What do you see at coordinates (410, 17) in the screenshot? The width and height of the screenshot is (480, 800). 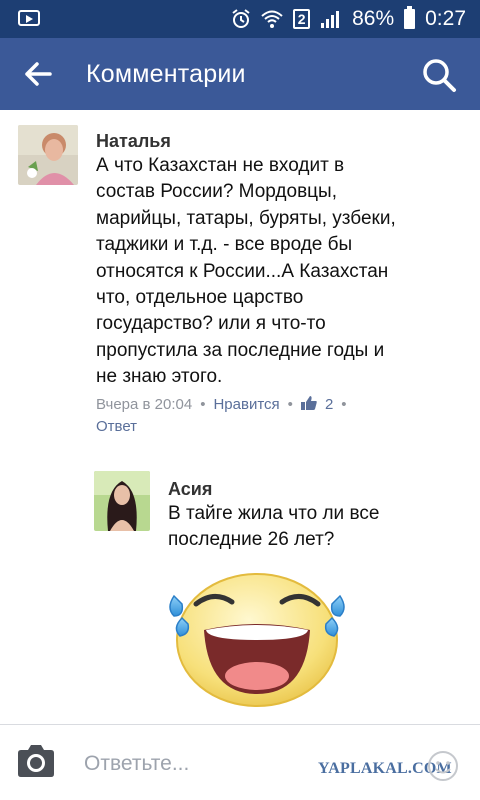 I see `battery-icon` at bounding box center [410, 17].